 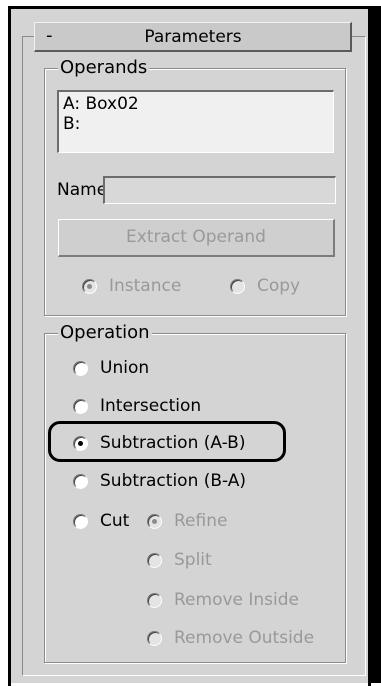 What do you see at coordinates (125, 368) in the screenshot?
I see `union-label: Union` at bounding box center [125, 368].